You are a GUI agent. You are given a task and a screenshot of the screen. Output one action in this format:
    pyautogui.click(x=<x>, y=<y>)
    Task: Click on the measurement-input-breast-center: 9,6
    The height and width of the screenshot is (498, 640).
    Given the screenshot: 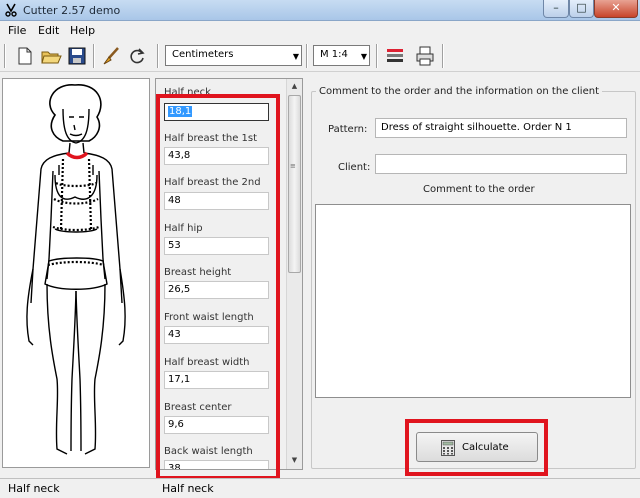 What is the action you would take?
    pyautogui.click(x=216, y=425)
    